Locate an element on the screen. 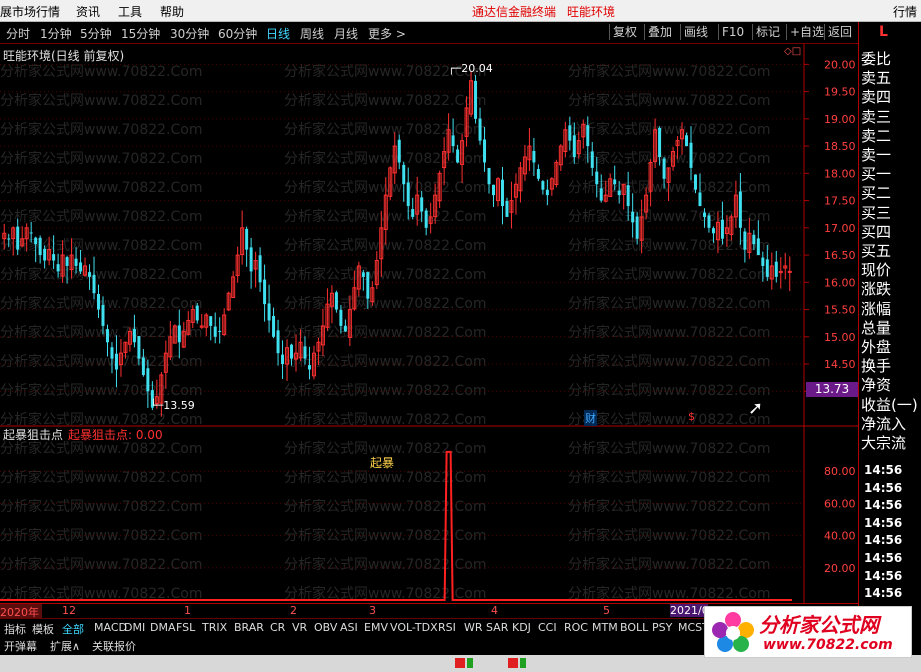 The height and width of the screenshot is (672, 921). period-5min: 5分钟 is located at coordinates (96, 33).